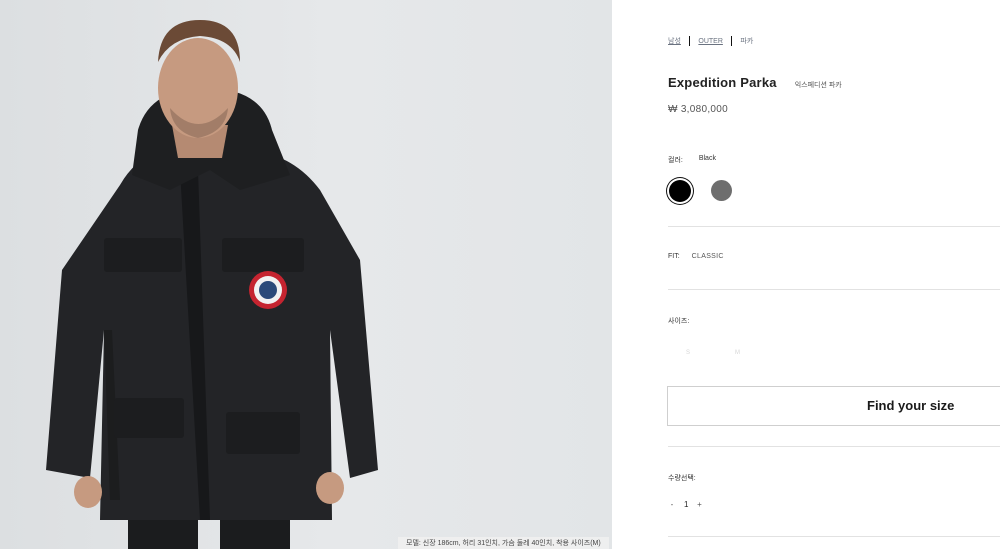 The width and height of the screenshot is (1000, 549). Describe the element at coordinates (707, 158) in the screenshot. I see `selected-color-name: Black` at that location.